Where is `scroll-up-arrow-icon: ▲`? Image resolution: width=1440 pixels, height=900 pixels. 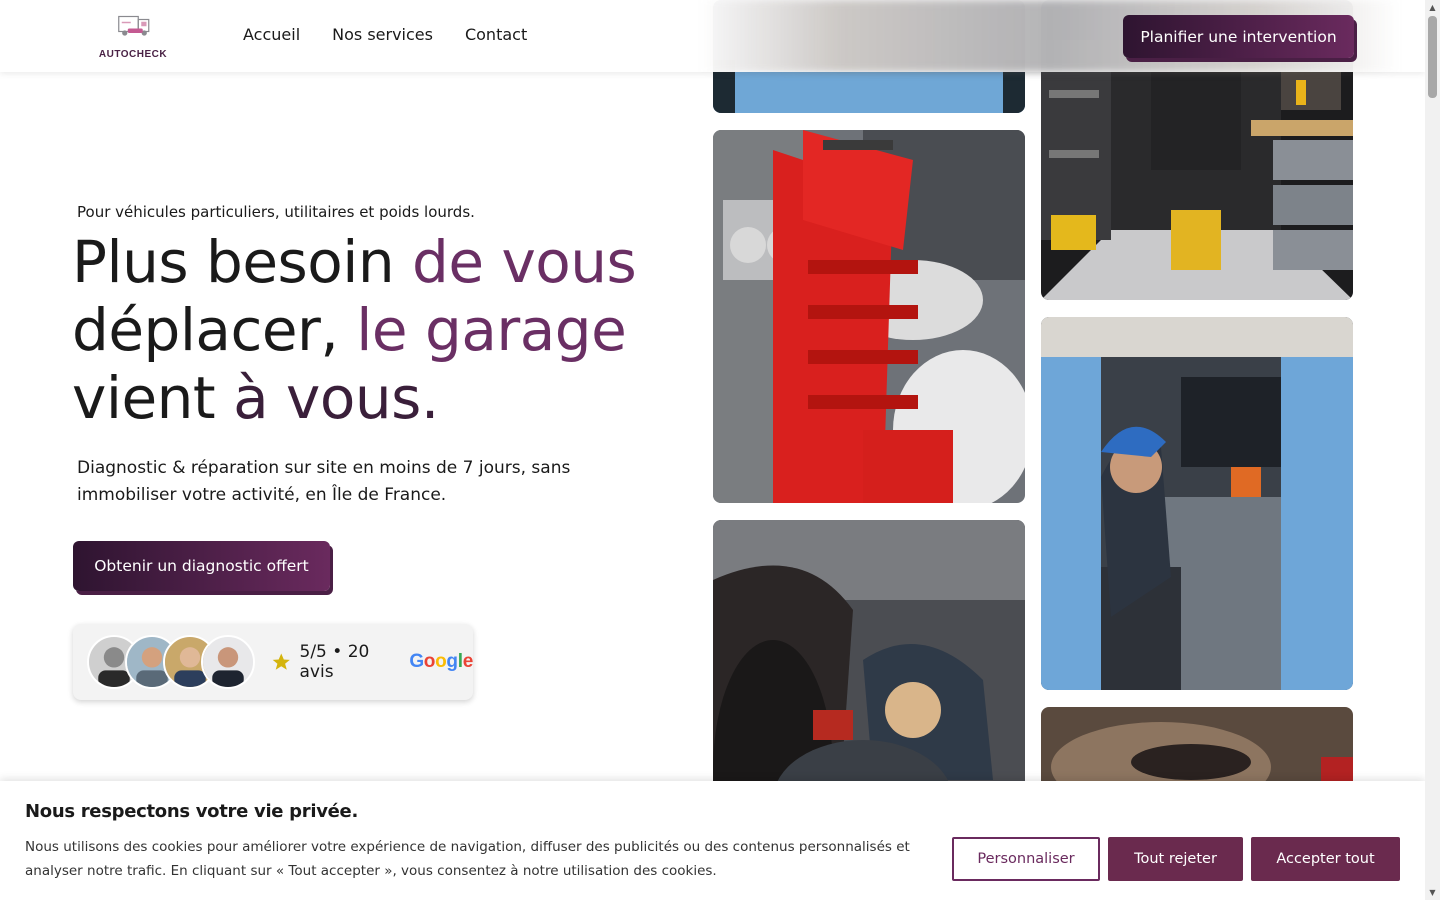
scroll-up-arrow-icon: ▲ is located at coordinates (1432, 7).